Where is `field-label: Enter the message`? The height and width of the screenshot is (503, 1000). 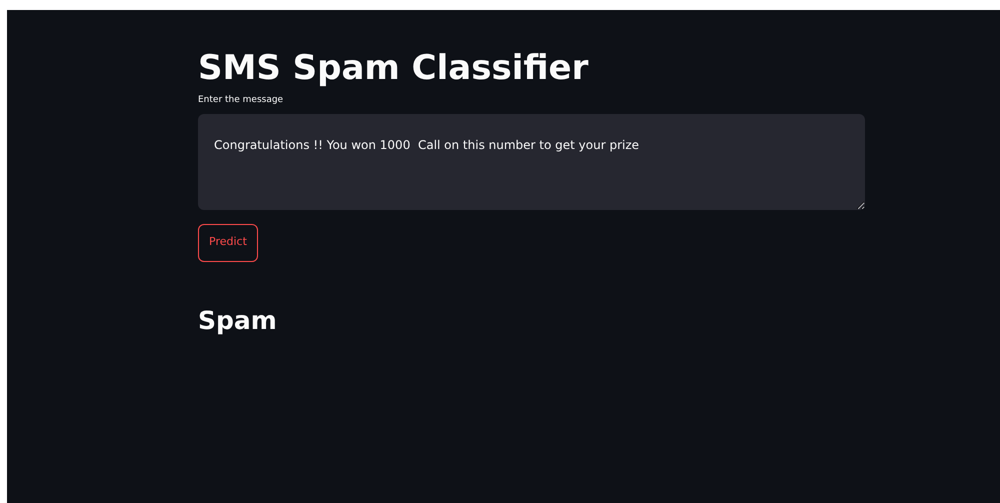
field-label: Enter the message is located at coordinates (241, 100).